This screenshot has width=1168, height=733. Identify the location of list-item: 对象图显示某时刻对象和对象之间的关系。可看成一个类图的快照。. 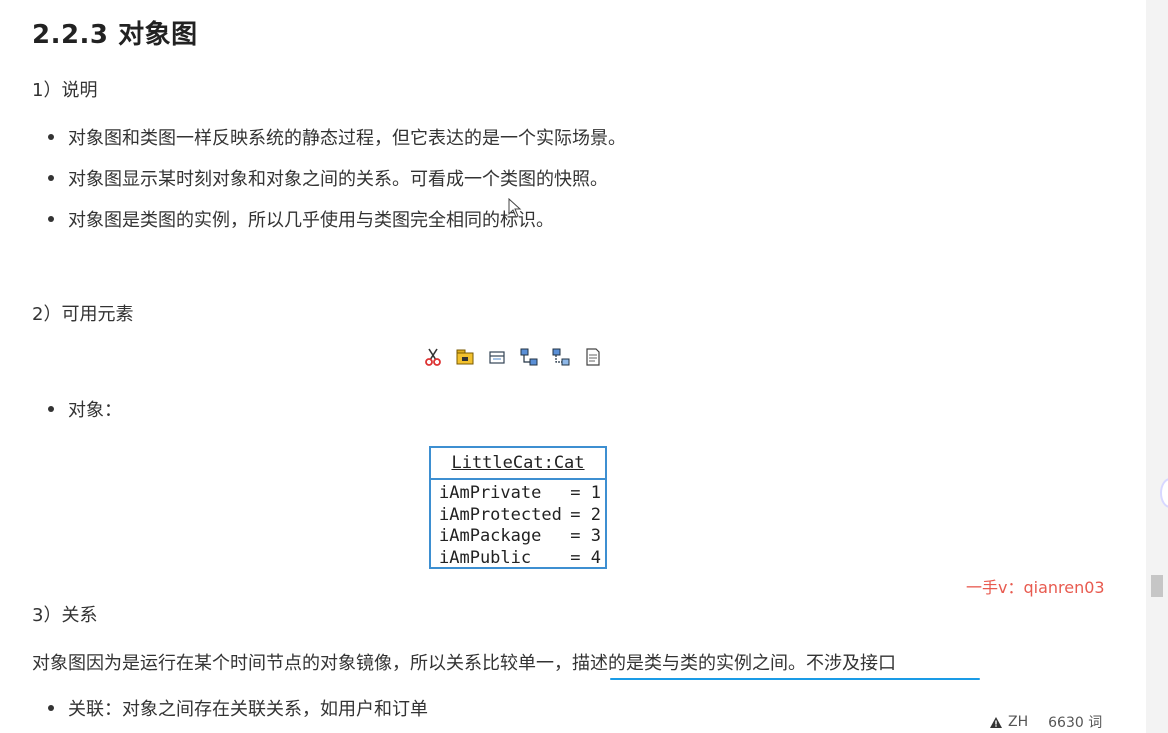
(328, 178).